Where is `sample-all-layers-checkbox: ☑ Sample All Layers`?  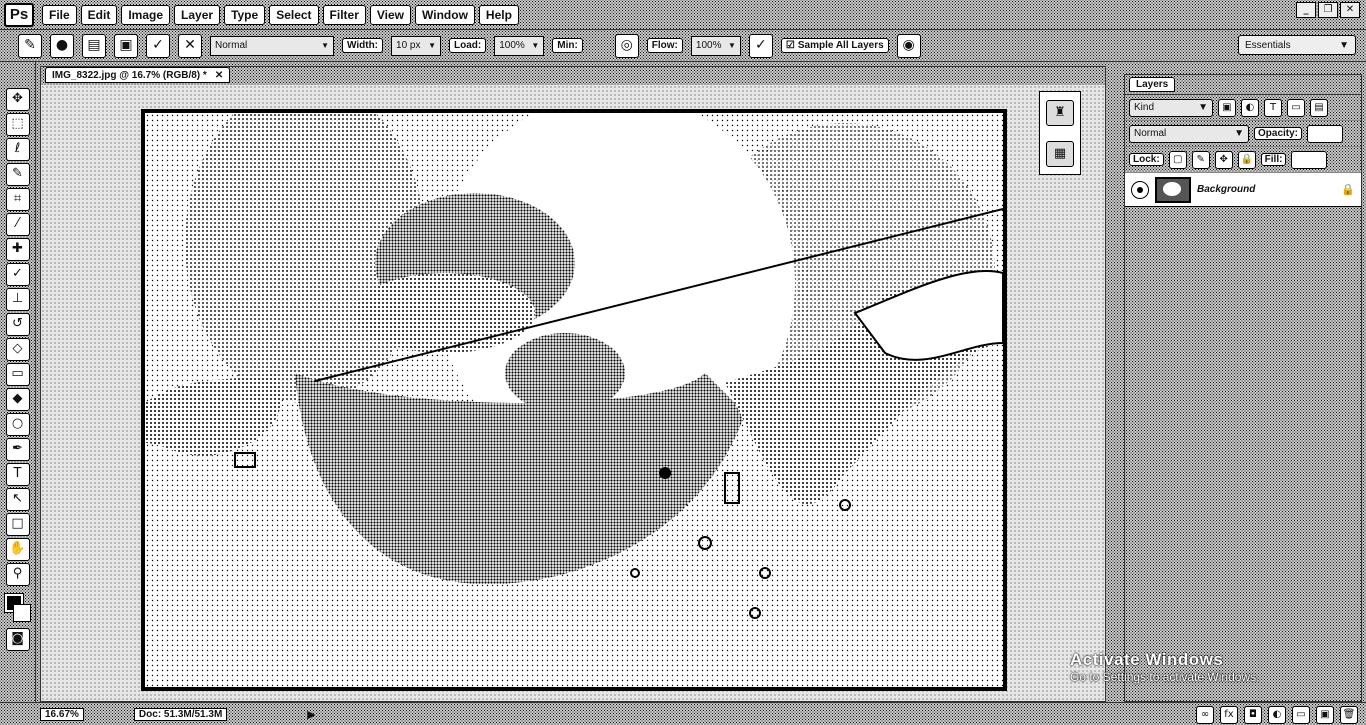 sample-all-layers-checkbox: ☑ Sample All Layers is located at coordinates (834, 45).